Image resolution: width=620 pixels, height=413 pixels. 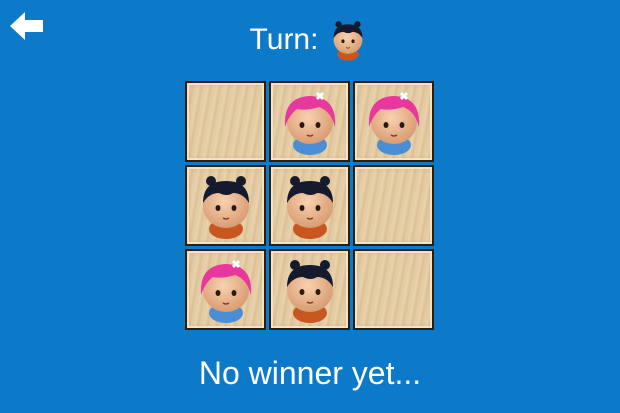 I want to click on turn-indicator: Turn:, so click(x=310, y=40).